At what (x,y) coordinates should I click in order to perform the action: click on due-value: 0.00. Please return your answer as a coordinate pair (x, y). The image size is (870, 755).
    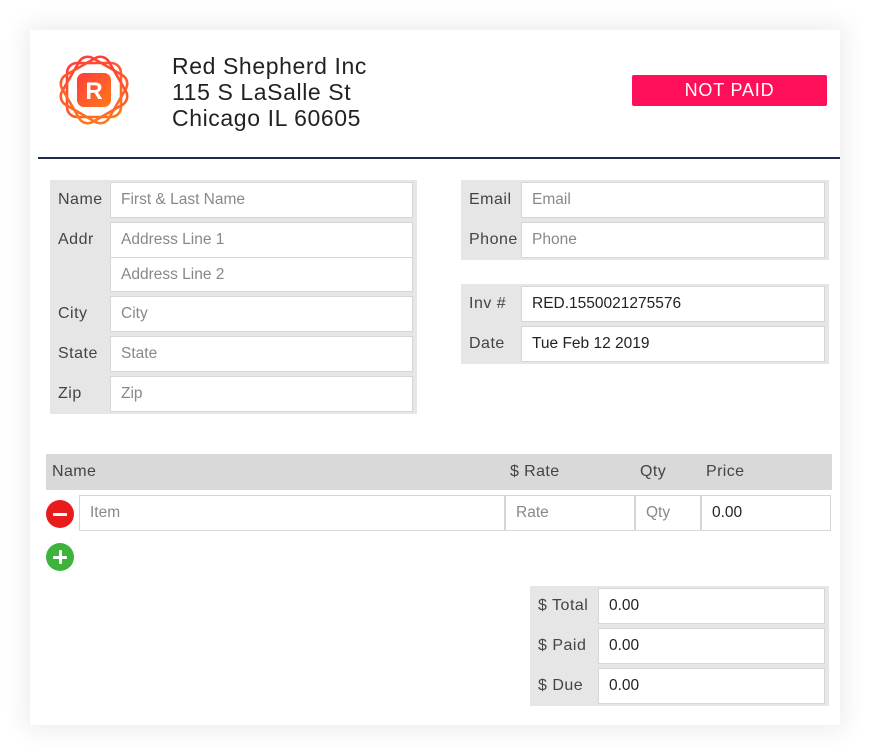
    Looking at the image, I should click on (711, 686).